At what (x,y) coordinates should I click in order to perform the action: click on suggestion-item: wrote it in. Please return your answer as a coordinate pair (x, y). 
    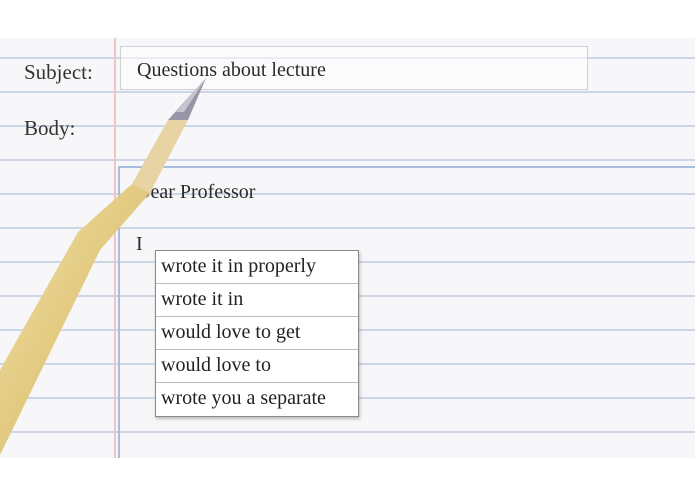
    Looking at the image, I should click on (257, 300).